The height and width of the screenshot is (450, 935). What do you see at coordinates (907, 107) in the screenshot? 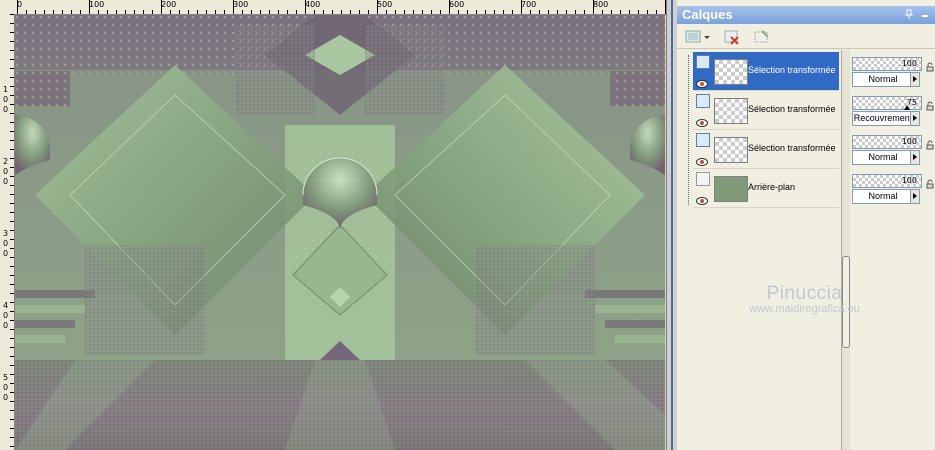
I see `opacity-marker` at bounding box center [907, 107].